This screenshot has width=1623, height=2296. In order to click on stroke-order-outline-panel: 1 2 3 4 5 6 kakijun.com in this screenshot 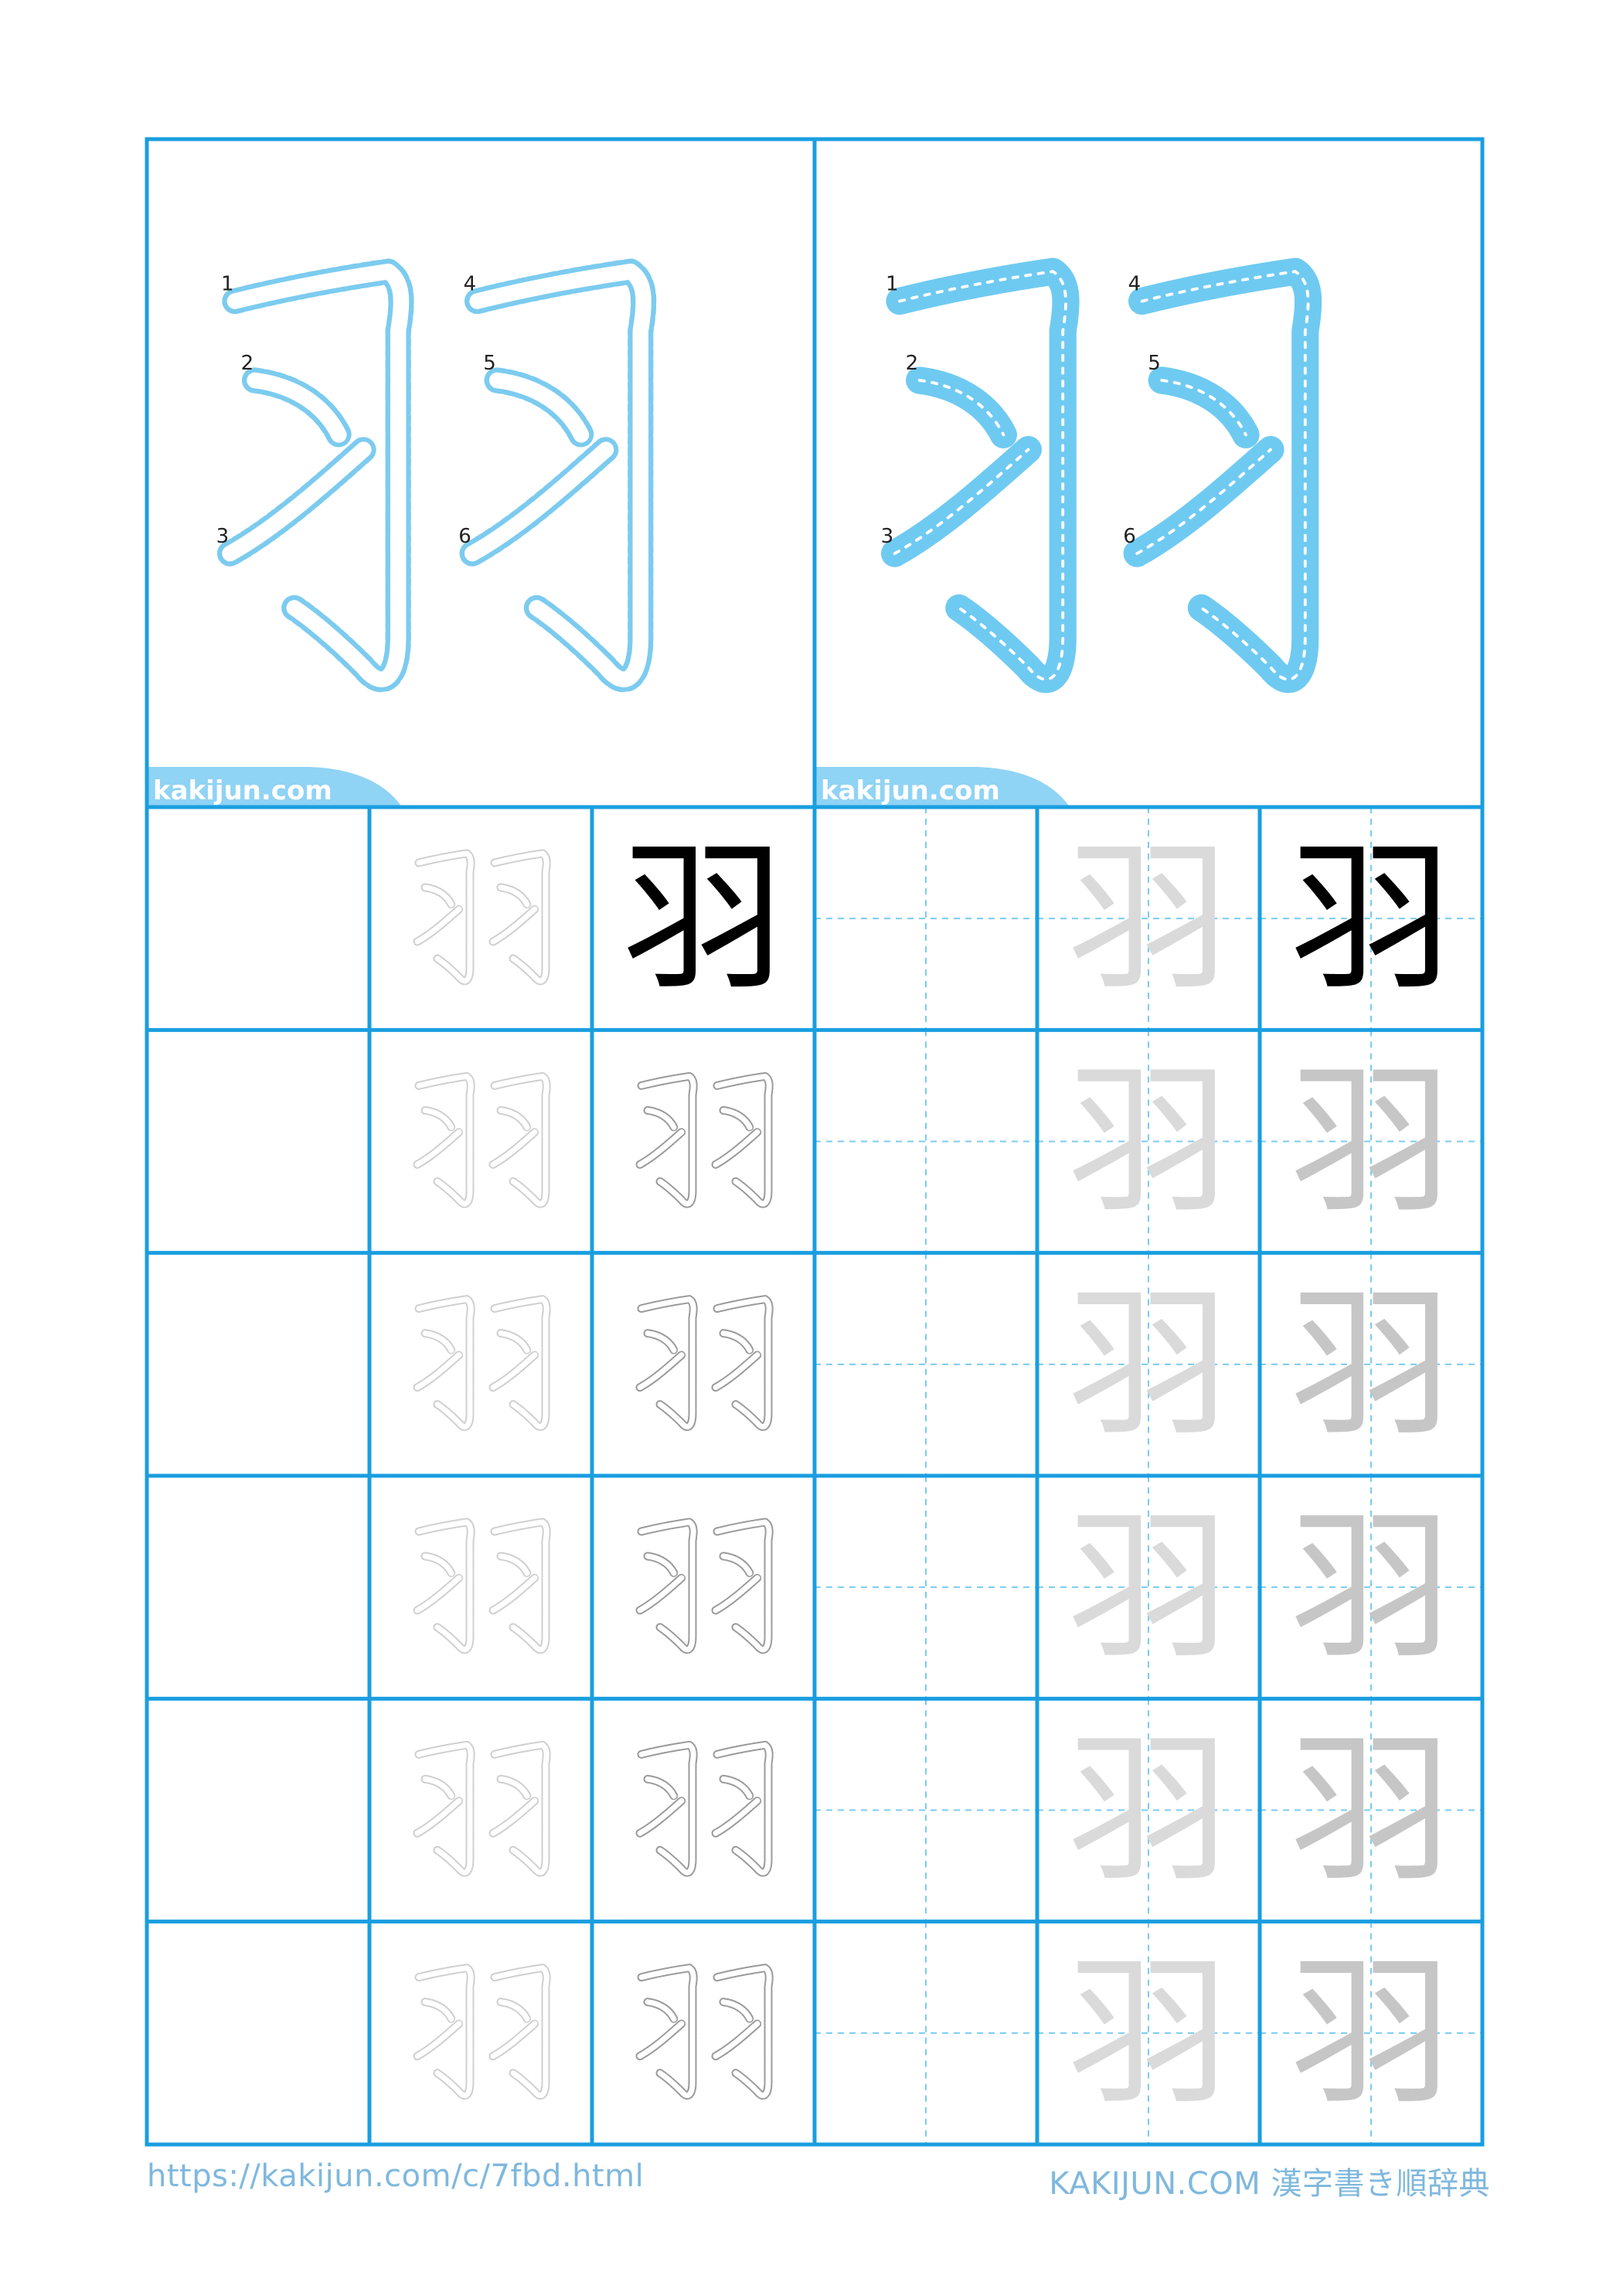, I will do `click(395, 539)`.